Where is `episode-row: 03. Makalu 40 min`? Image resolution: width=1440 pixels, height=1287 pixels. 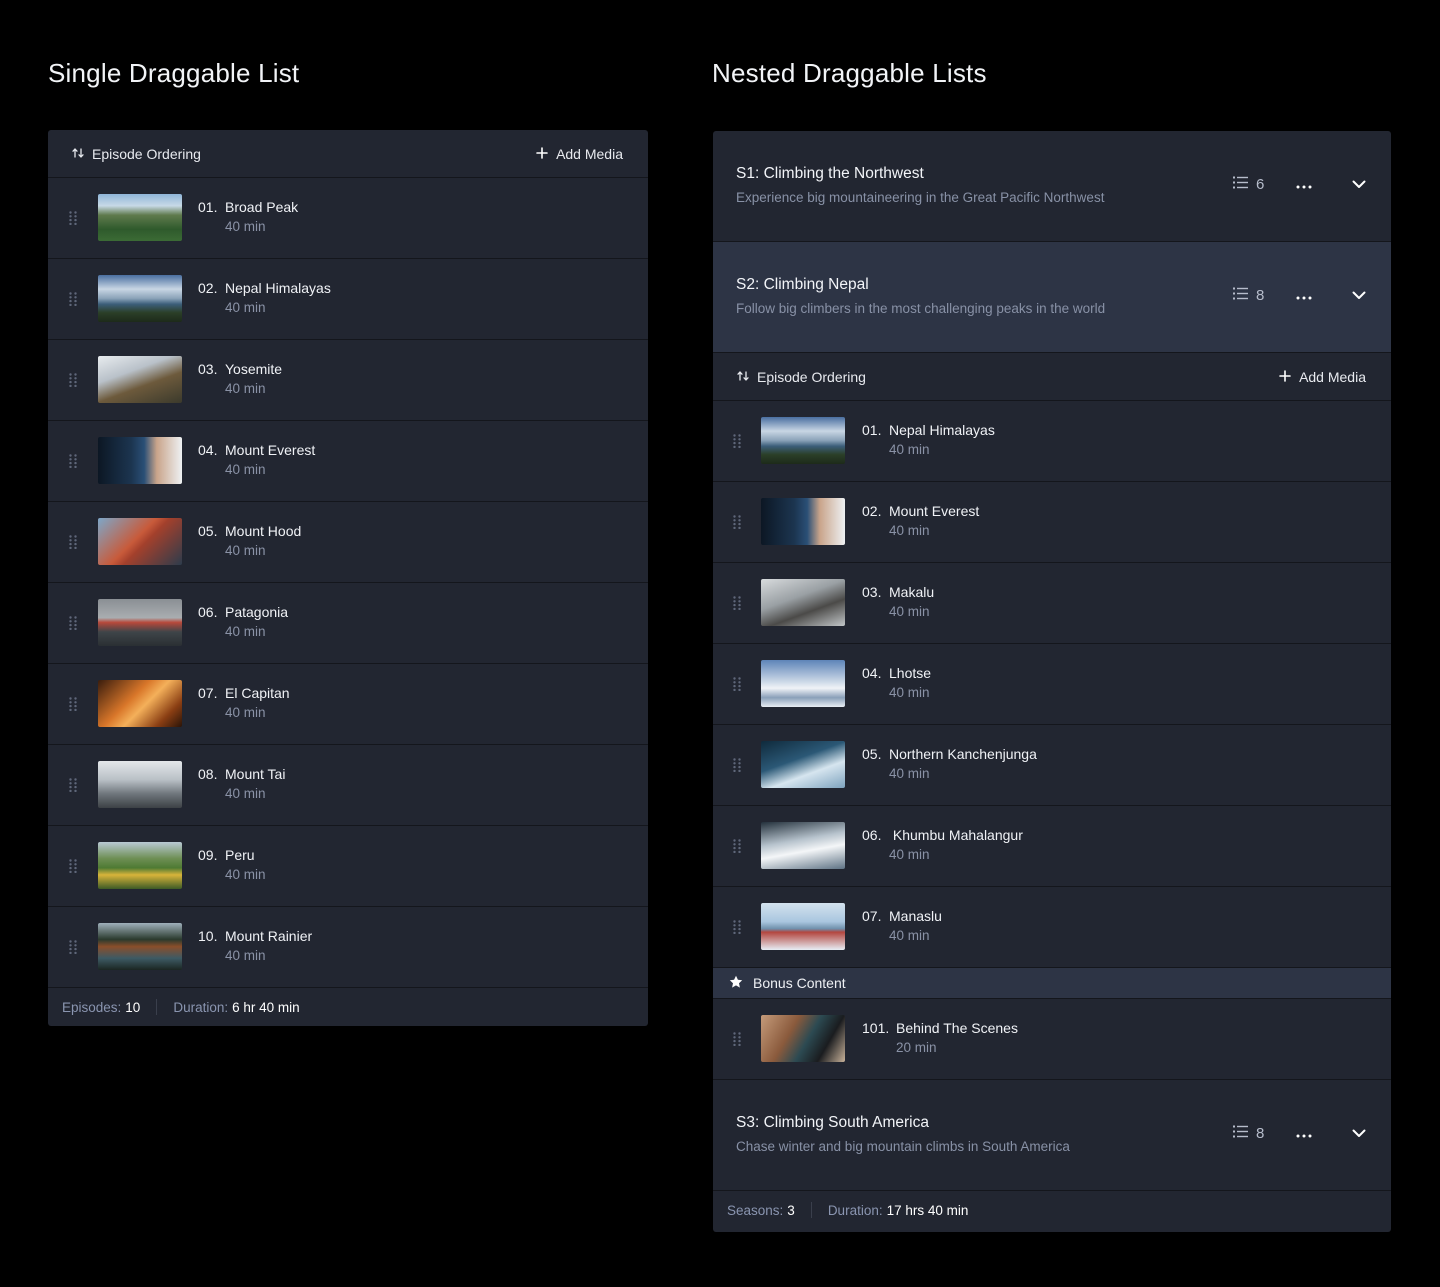 episode-row: 03. Makalu 40 min is located at coordinates (1052, 603).